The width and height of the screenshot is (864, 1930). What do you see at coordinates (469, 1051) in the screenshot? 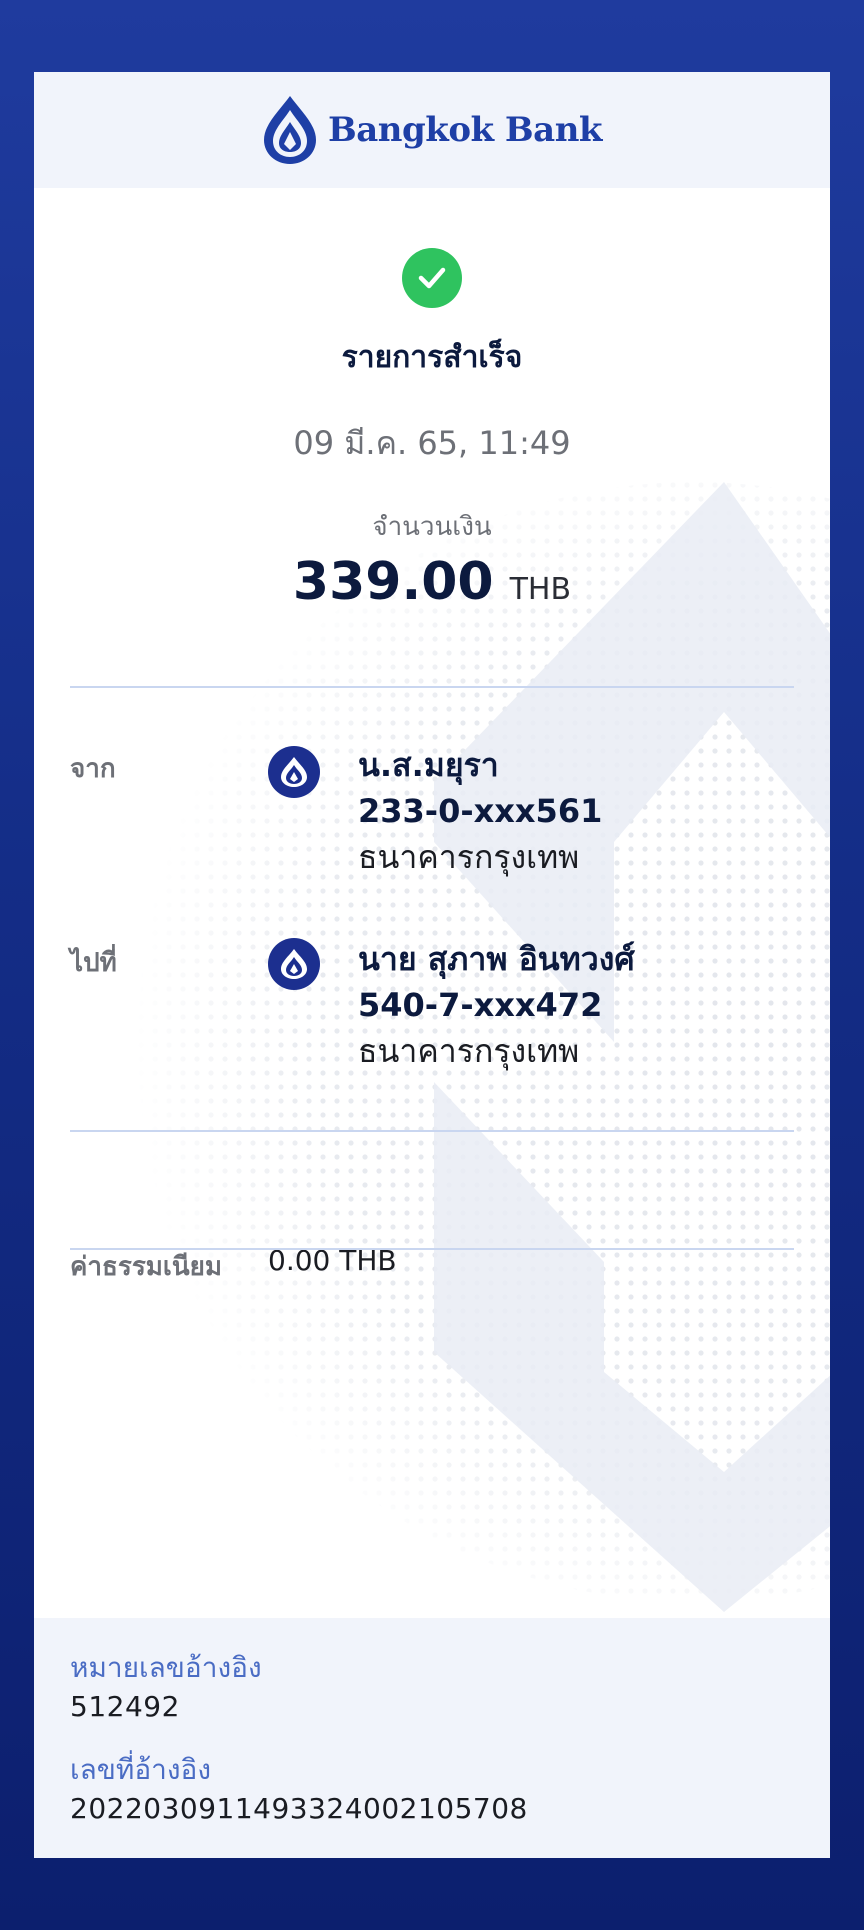
I see `to-bank: ธนาคารกรุงเทพ` at bounding box center [469, 1051].